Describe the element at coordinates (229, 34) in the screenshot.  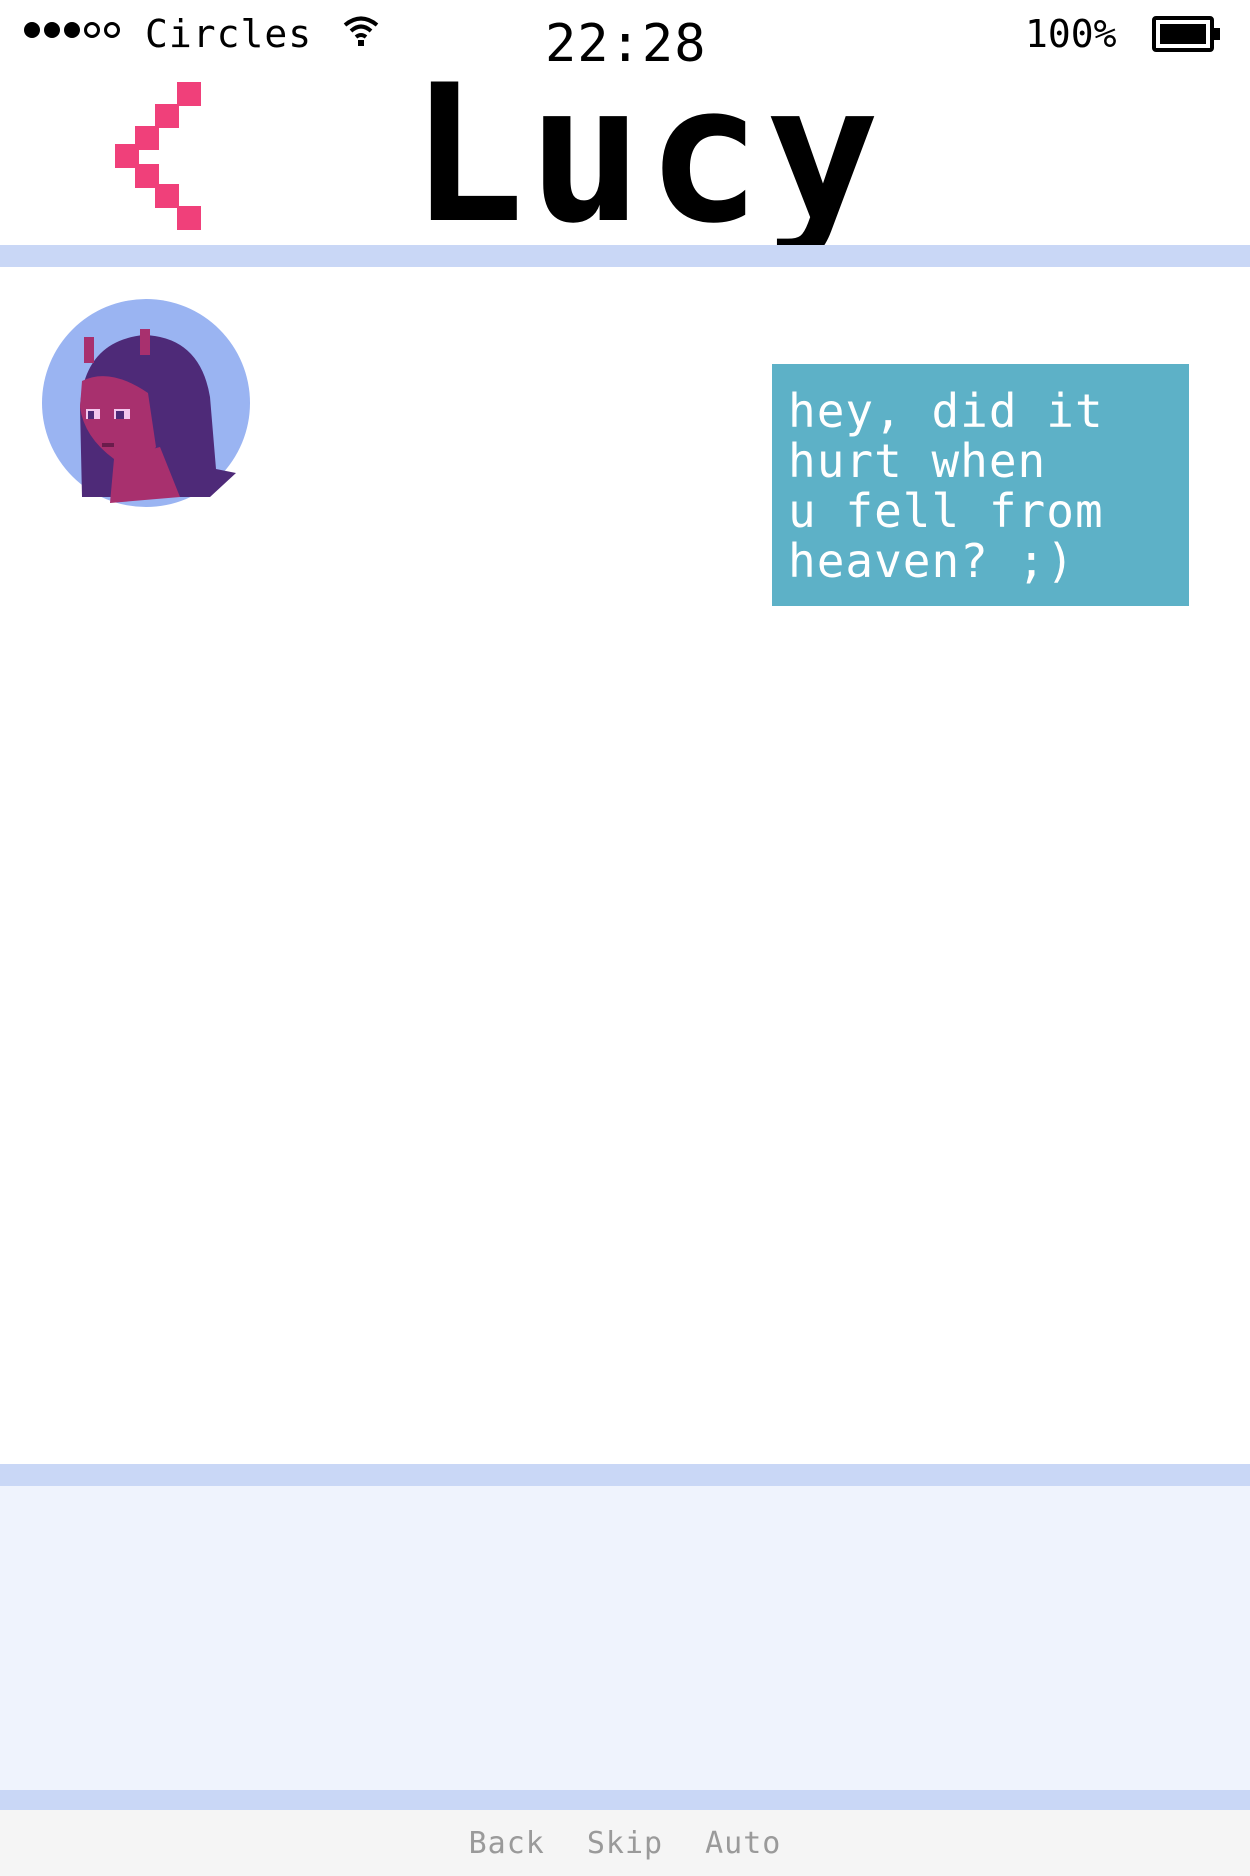
I see `carrier-name: Circles` at that location.